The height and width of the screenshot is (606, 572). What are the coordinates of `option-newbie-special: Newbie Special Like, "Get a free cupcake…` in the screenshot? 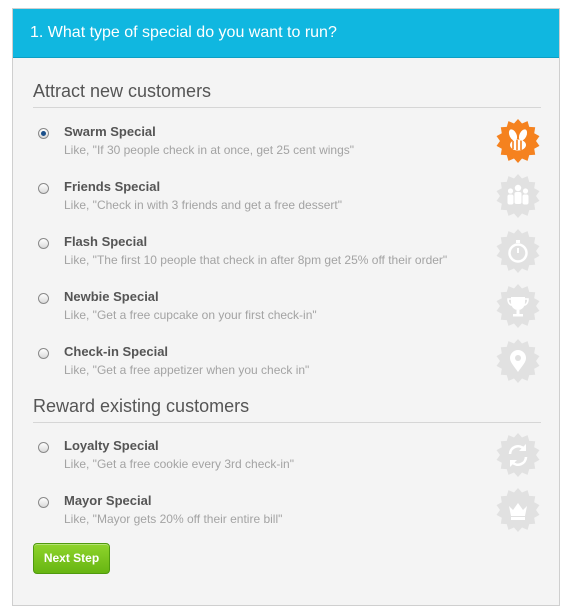 It's located at (288, 311).